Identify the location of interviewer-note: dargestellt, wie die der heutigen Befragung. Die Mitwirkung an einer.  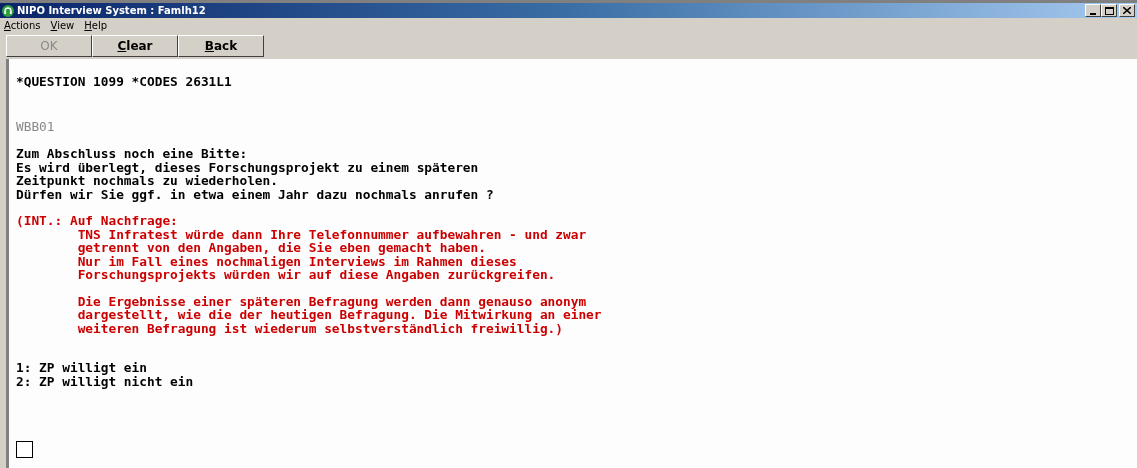
(339, 315).